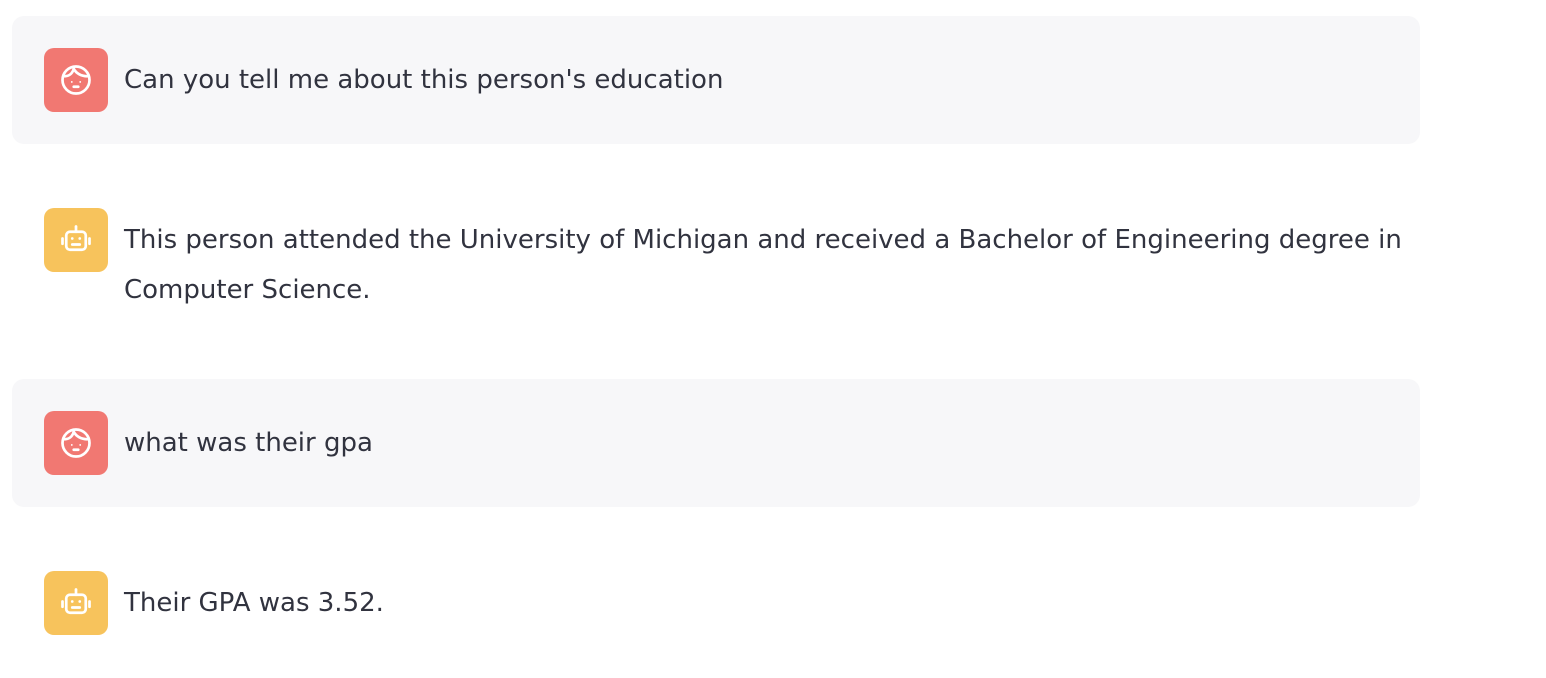 Image resolution: width=1546 pixels, height=678 pixels. I want to click on message-text: Their GPA was 3.52., so click(254, 603).